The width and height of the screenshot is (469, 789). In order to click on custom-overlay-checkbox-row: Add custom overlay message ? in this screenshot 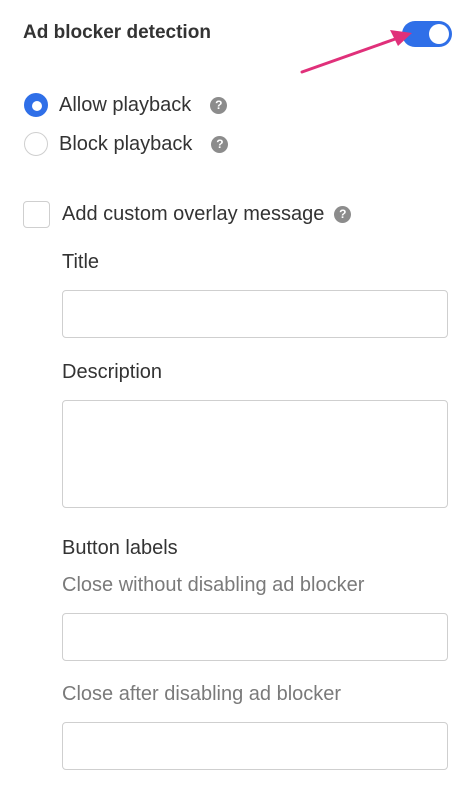, I will do `click(187, 214)`.